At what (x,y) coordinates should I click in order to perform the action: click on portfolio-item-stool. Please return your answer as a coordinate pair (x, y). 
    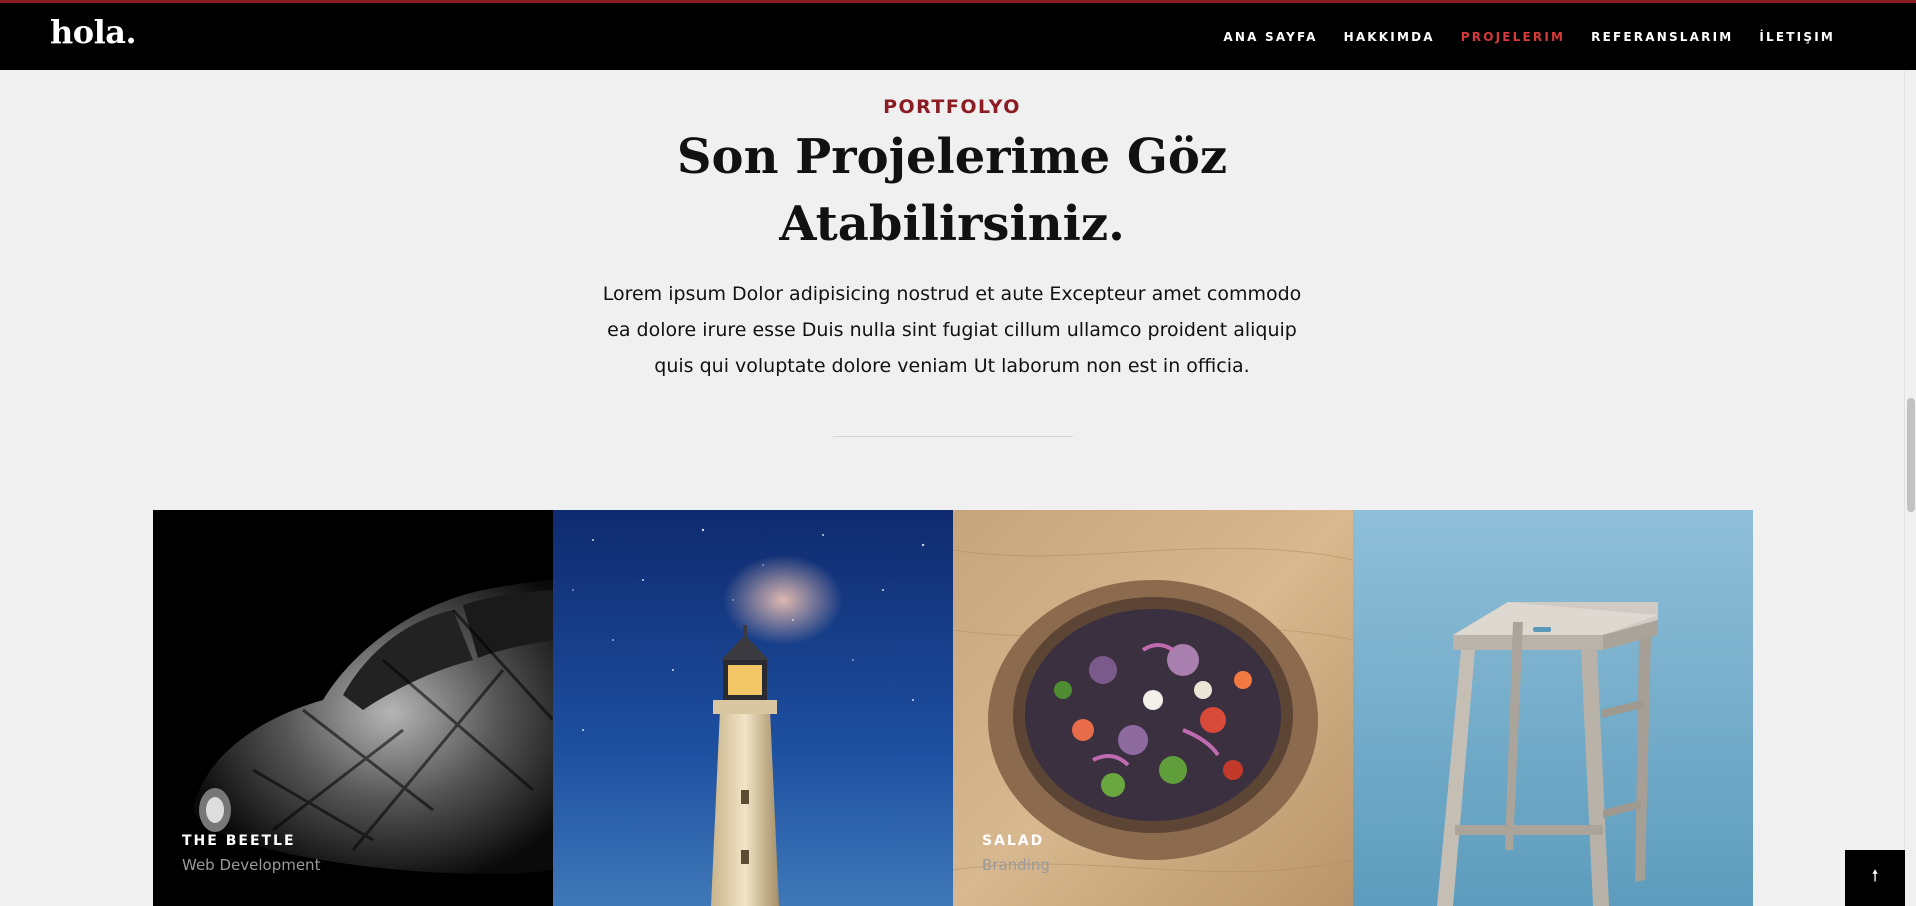
    Looking at the image, I should click on (1553, 708).